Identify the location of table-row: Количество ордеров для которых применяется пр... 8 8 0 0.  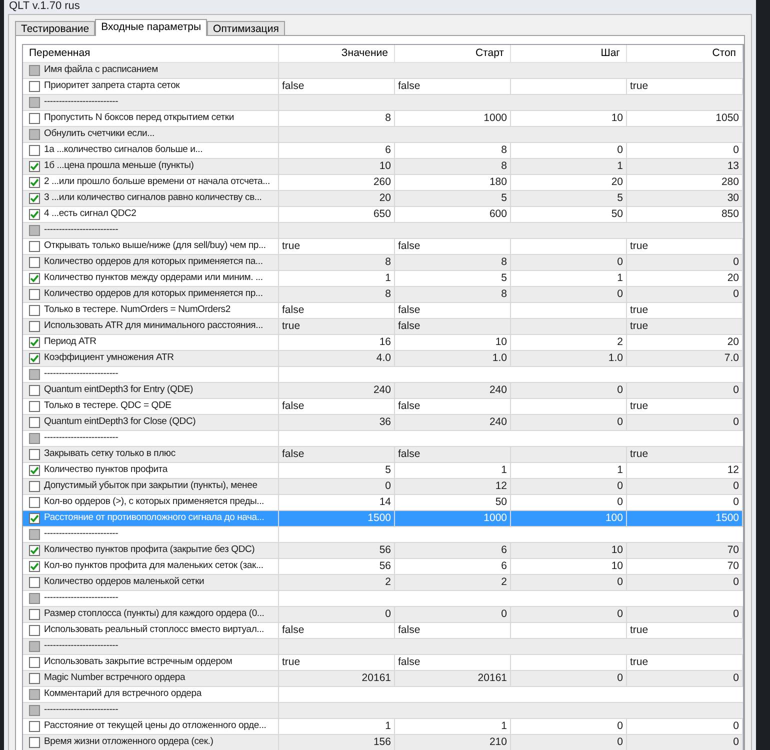
(383, 295).